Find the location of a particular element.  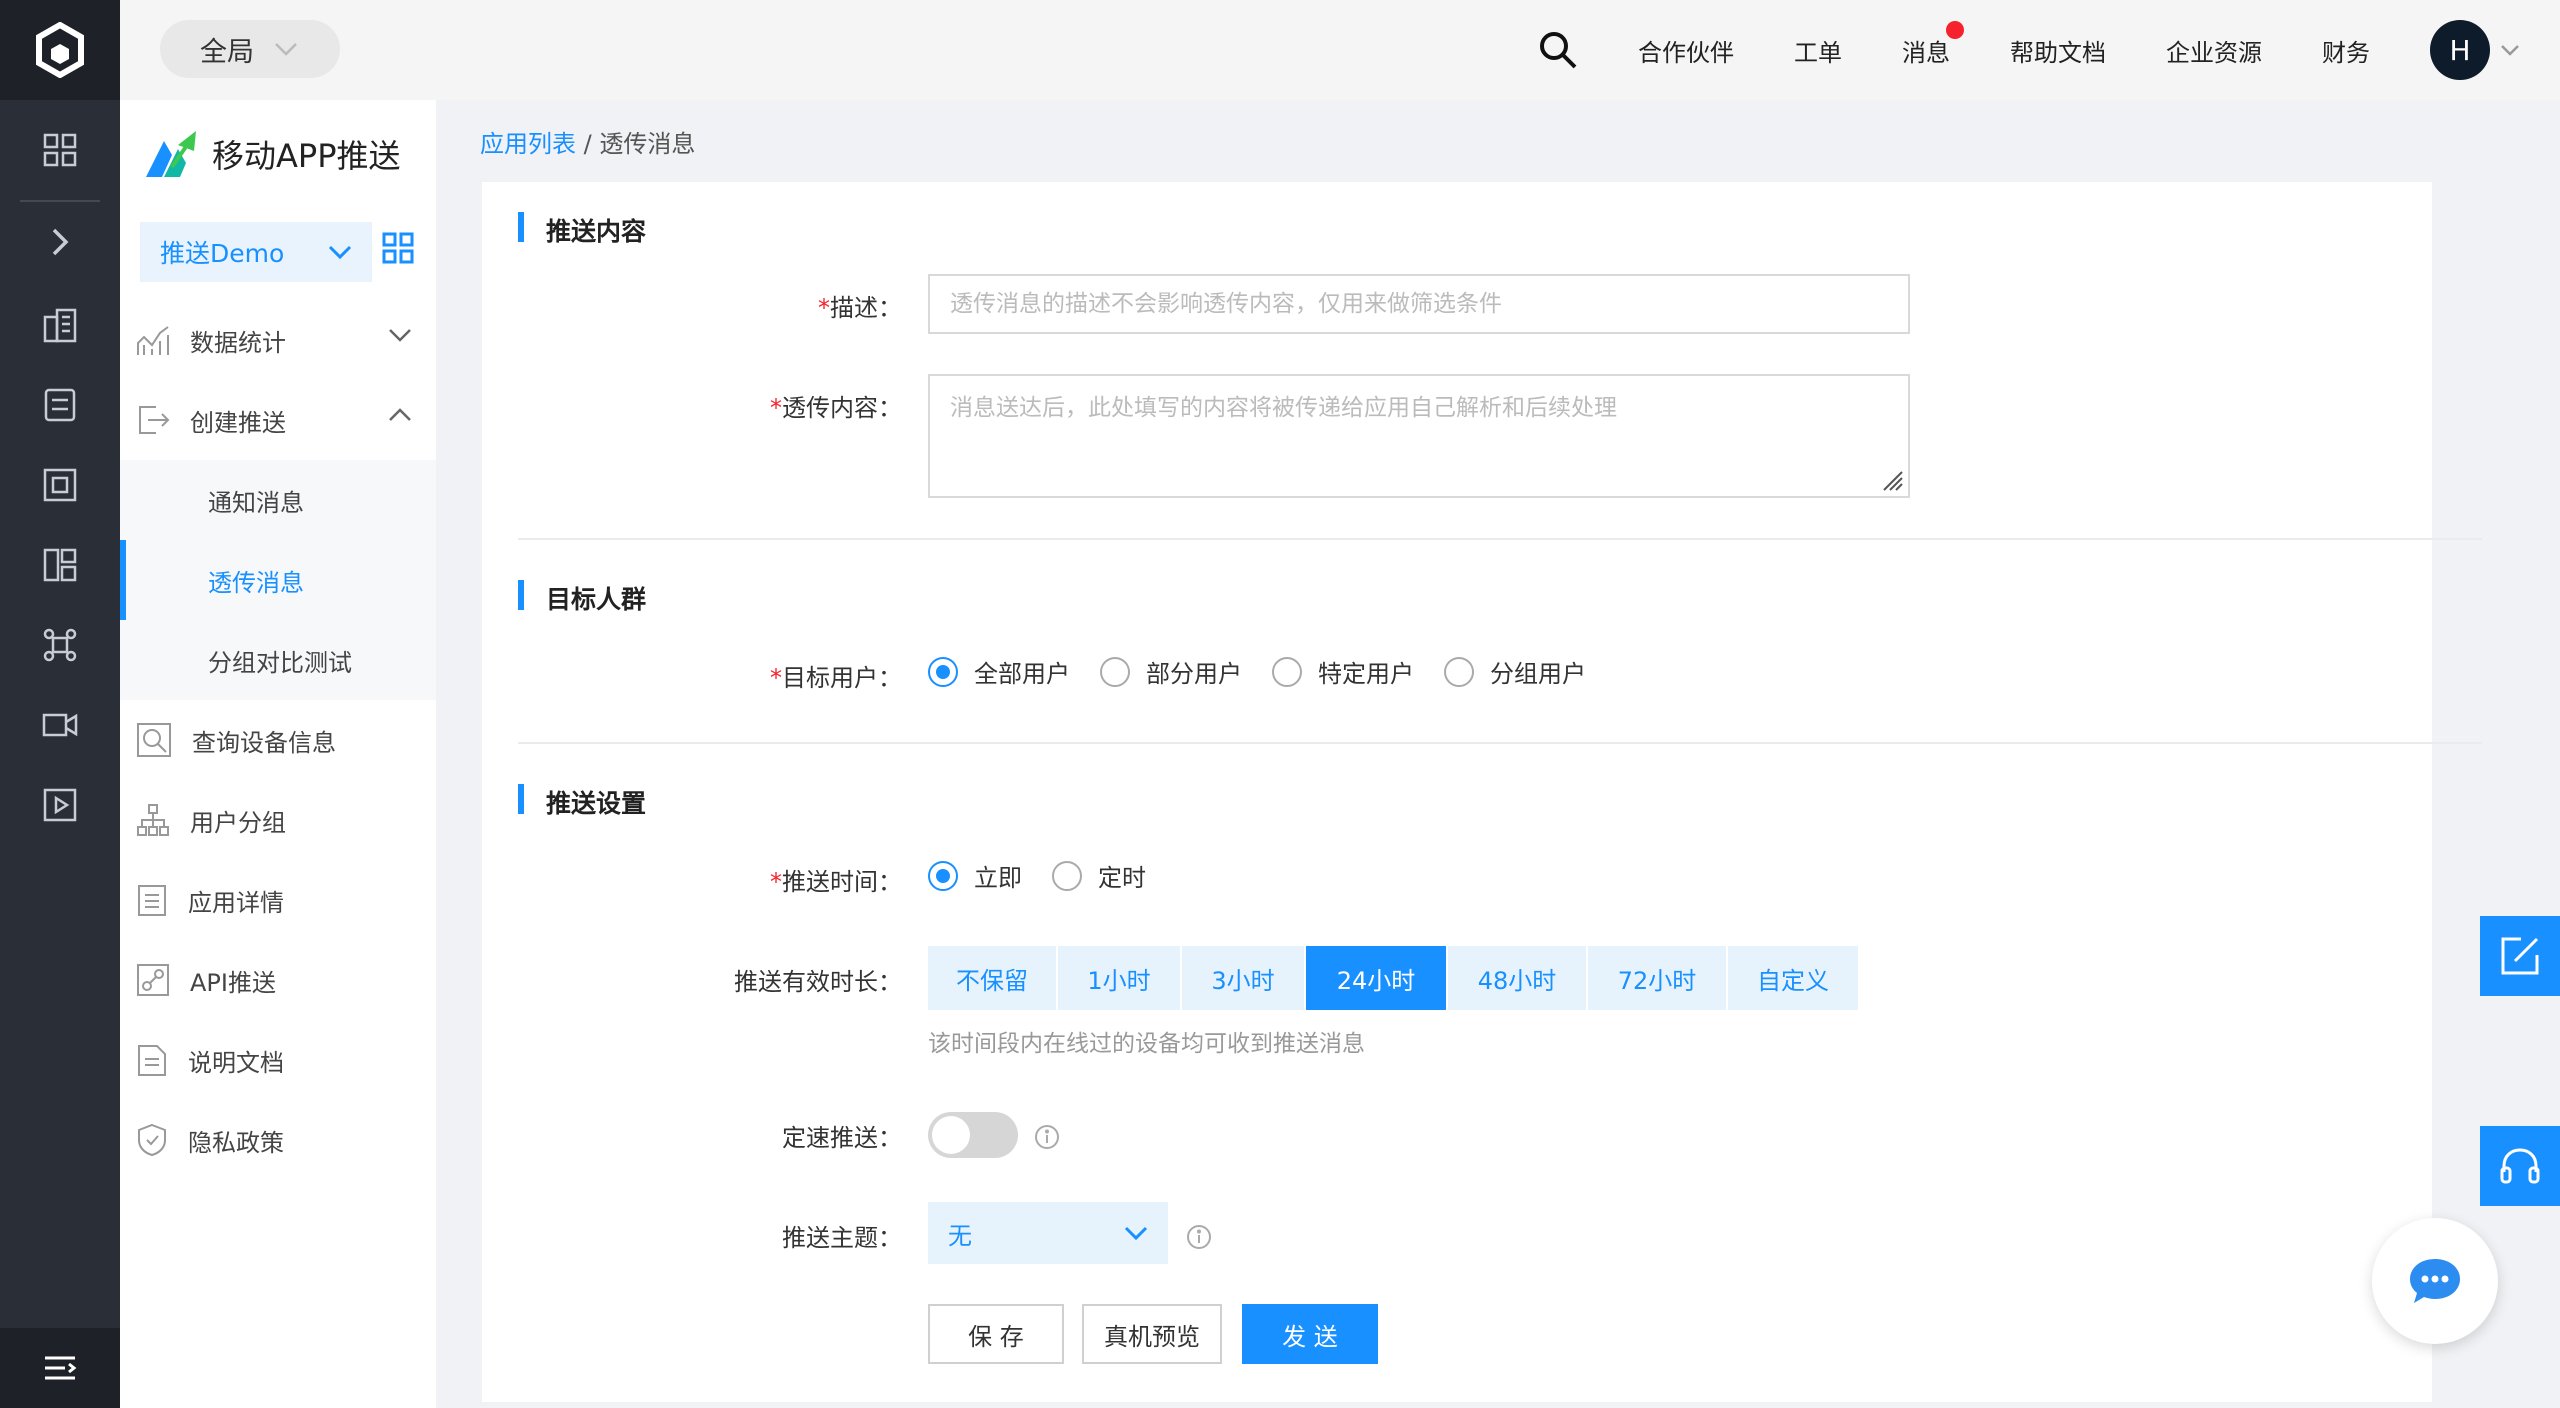

send-button: 发 送 is located at coordinates (1310, 1334).